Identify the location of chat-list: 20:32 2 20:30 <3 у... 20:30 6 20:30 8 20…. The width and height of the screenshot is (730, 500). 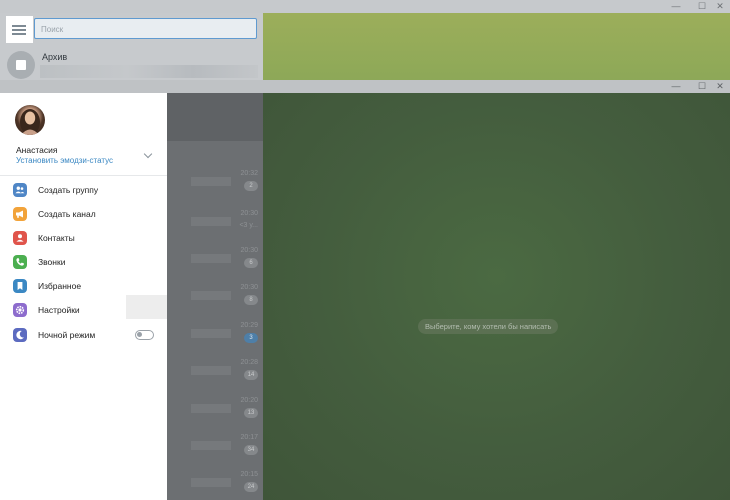
(215, 296).